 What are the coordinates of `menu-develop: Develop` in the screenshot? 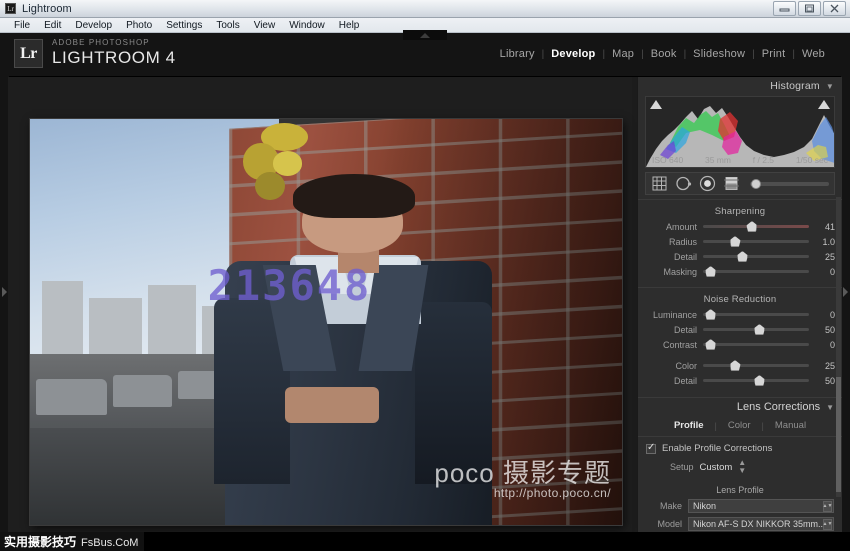 It's located at (93, 25).